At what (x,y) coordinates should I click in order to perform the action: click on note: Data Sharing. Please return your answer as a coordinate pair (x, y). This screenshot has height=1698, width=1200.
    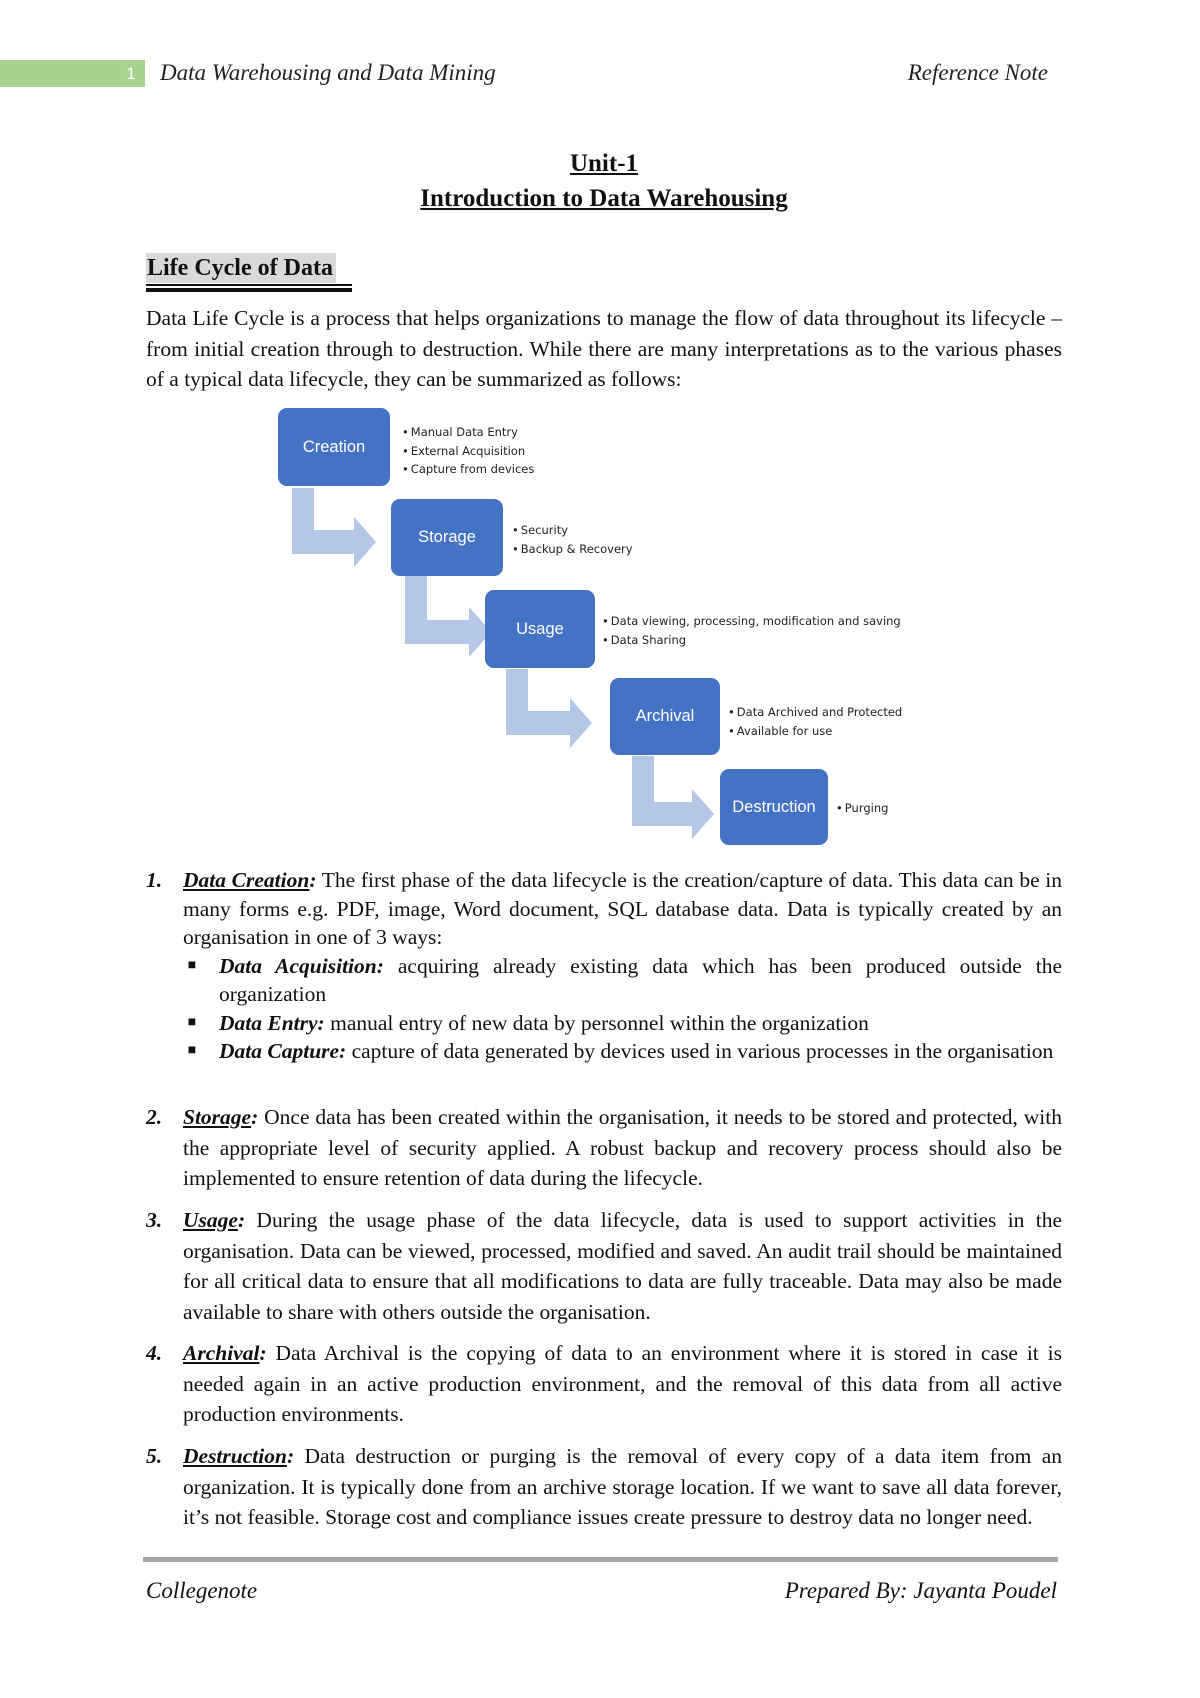
    Looking at the image, I should click on (751, 640).